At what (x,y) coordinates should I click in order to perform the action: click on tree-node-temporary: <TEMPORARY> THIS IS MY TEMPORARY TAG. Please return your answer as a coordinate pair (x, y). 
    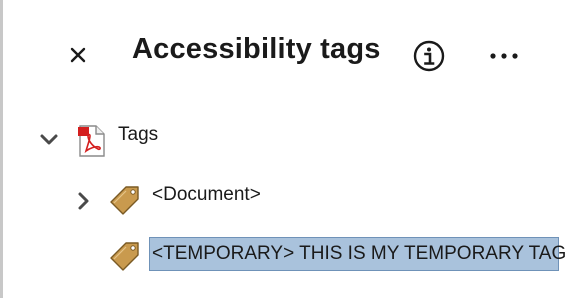
    Looking at the image, I should click on (286, 254).